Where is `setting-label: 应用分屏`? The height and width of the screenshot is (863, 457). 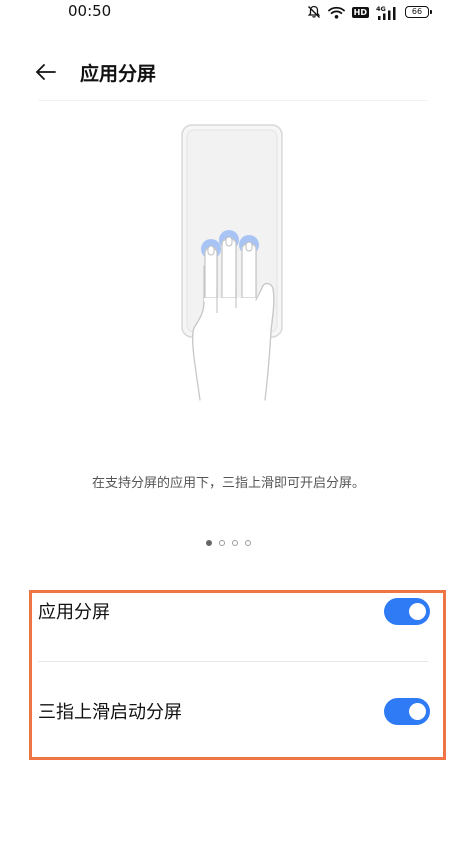
setting-label: 应用分屏 is located at coordinates (74, 612).